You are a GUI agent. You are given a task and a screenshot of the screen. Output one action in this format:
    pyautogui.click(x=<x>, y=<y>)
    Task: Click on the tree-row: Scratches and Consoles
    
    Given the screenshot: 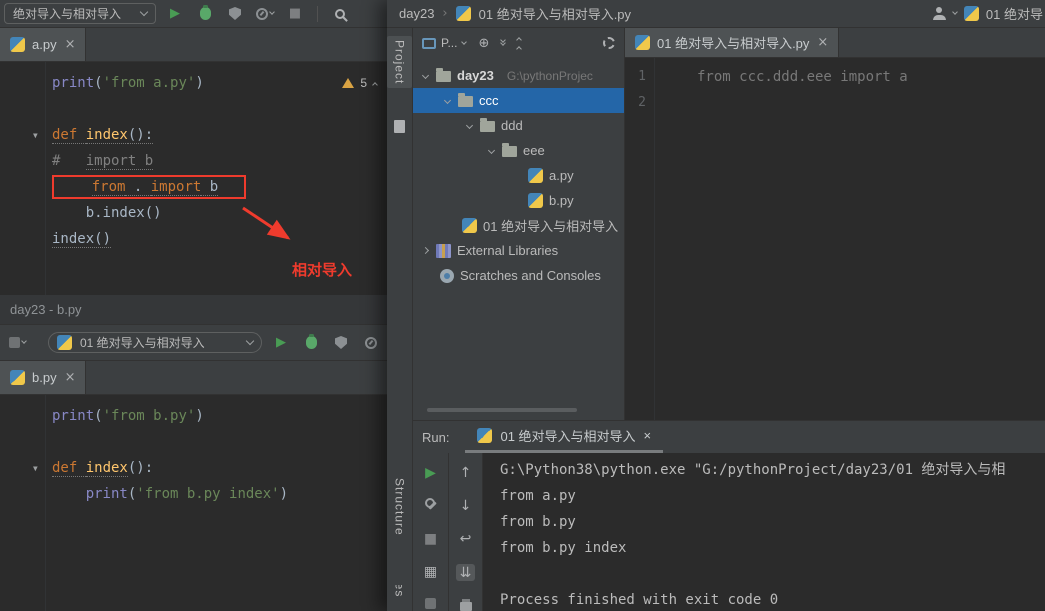 What is the action you would take?
    pyautogui.click(x=518, y=275)
    